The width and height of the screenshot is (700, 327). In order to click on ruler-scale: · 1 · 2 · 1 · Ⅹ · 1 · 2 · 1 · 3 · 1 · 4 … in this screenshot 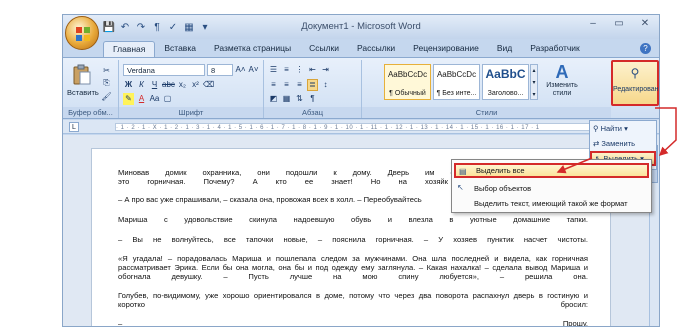, I will do `click(382, 127)`.